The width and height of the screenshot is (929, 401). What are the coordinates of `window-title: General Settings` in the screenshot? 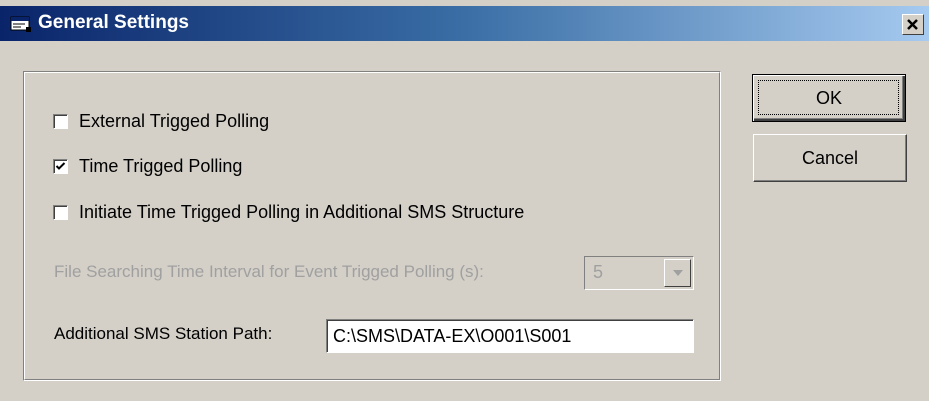 It's located at (113, 22).